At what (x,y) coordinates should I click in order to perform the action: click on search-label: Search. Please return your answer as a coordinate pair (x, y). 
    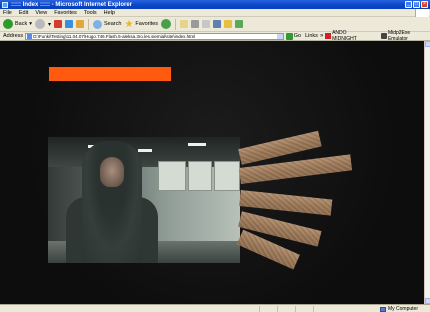
    Looking at the image, I should click on (113, 24).